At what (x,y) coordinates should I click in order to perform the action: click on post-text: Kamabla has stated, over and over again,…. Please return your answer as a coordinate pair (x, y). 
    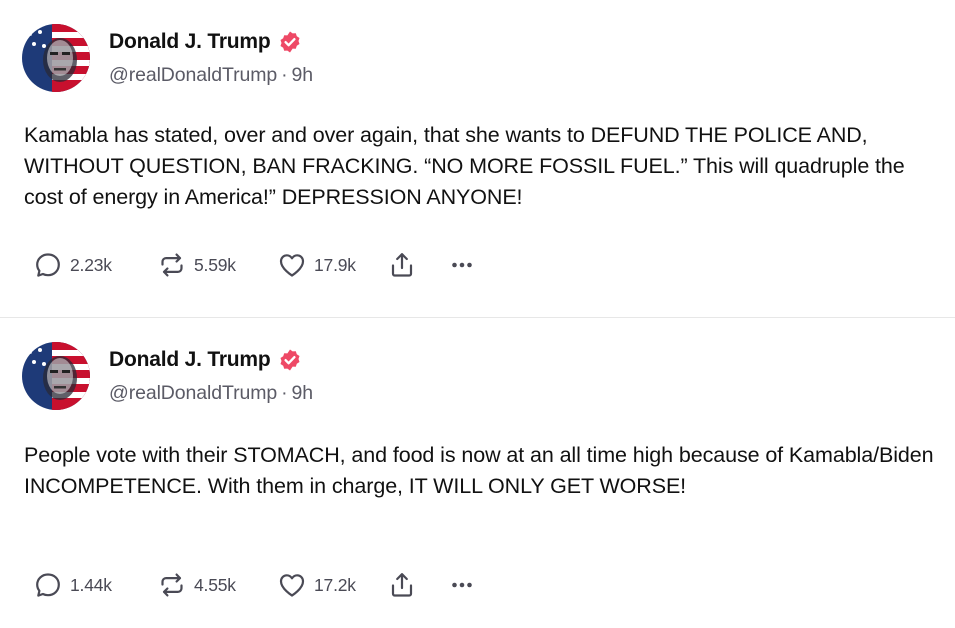
    Looking at the image, I should click on (464, 166).